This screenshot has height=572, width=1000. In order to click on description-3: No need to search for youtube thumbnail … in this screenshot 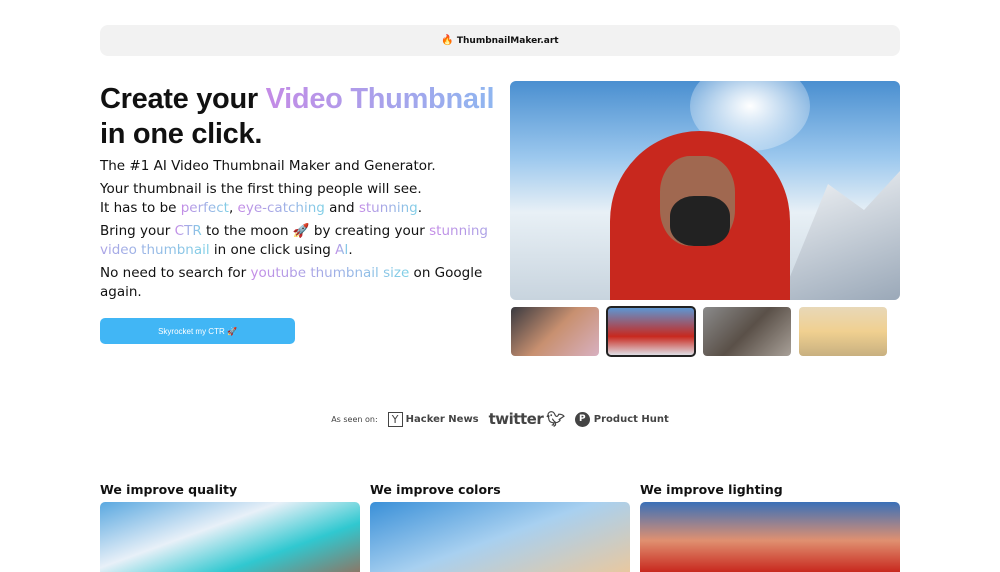, I will do `click(291, 282)`.